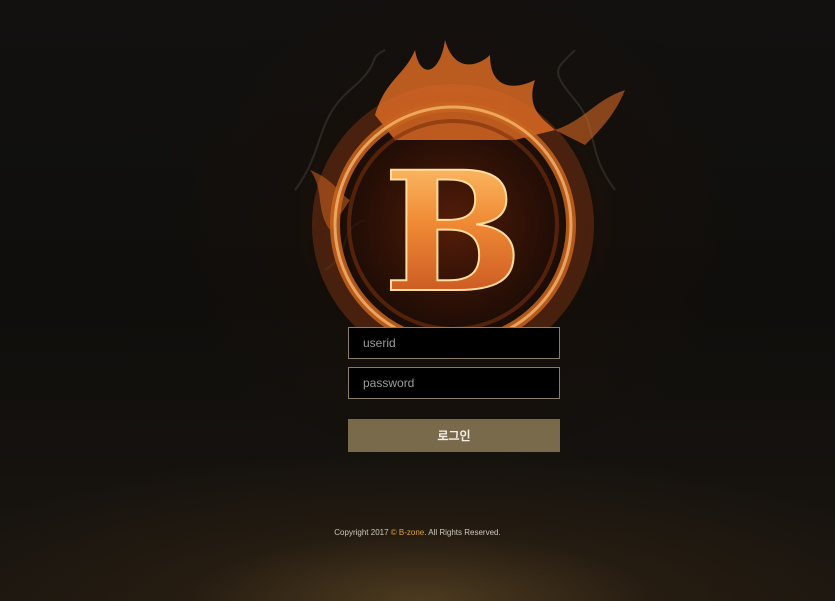 This screenshot has height=601, width=835. What do you see at coordinates (454, 435) in the screenshot?
I see `login-button: 로그인` at bounding box center [454, 435].